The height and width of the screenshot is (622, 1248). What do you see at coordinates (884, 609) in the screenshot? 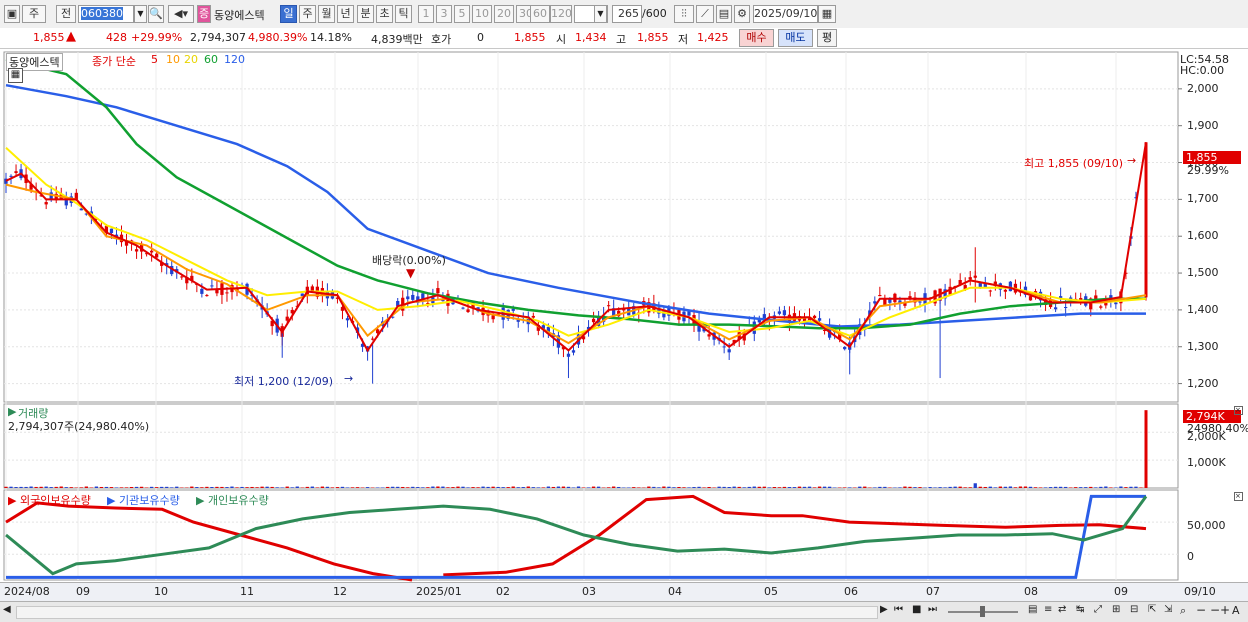
I see `scroll-right-icon: ▶` at bounding box center [884, 609].